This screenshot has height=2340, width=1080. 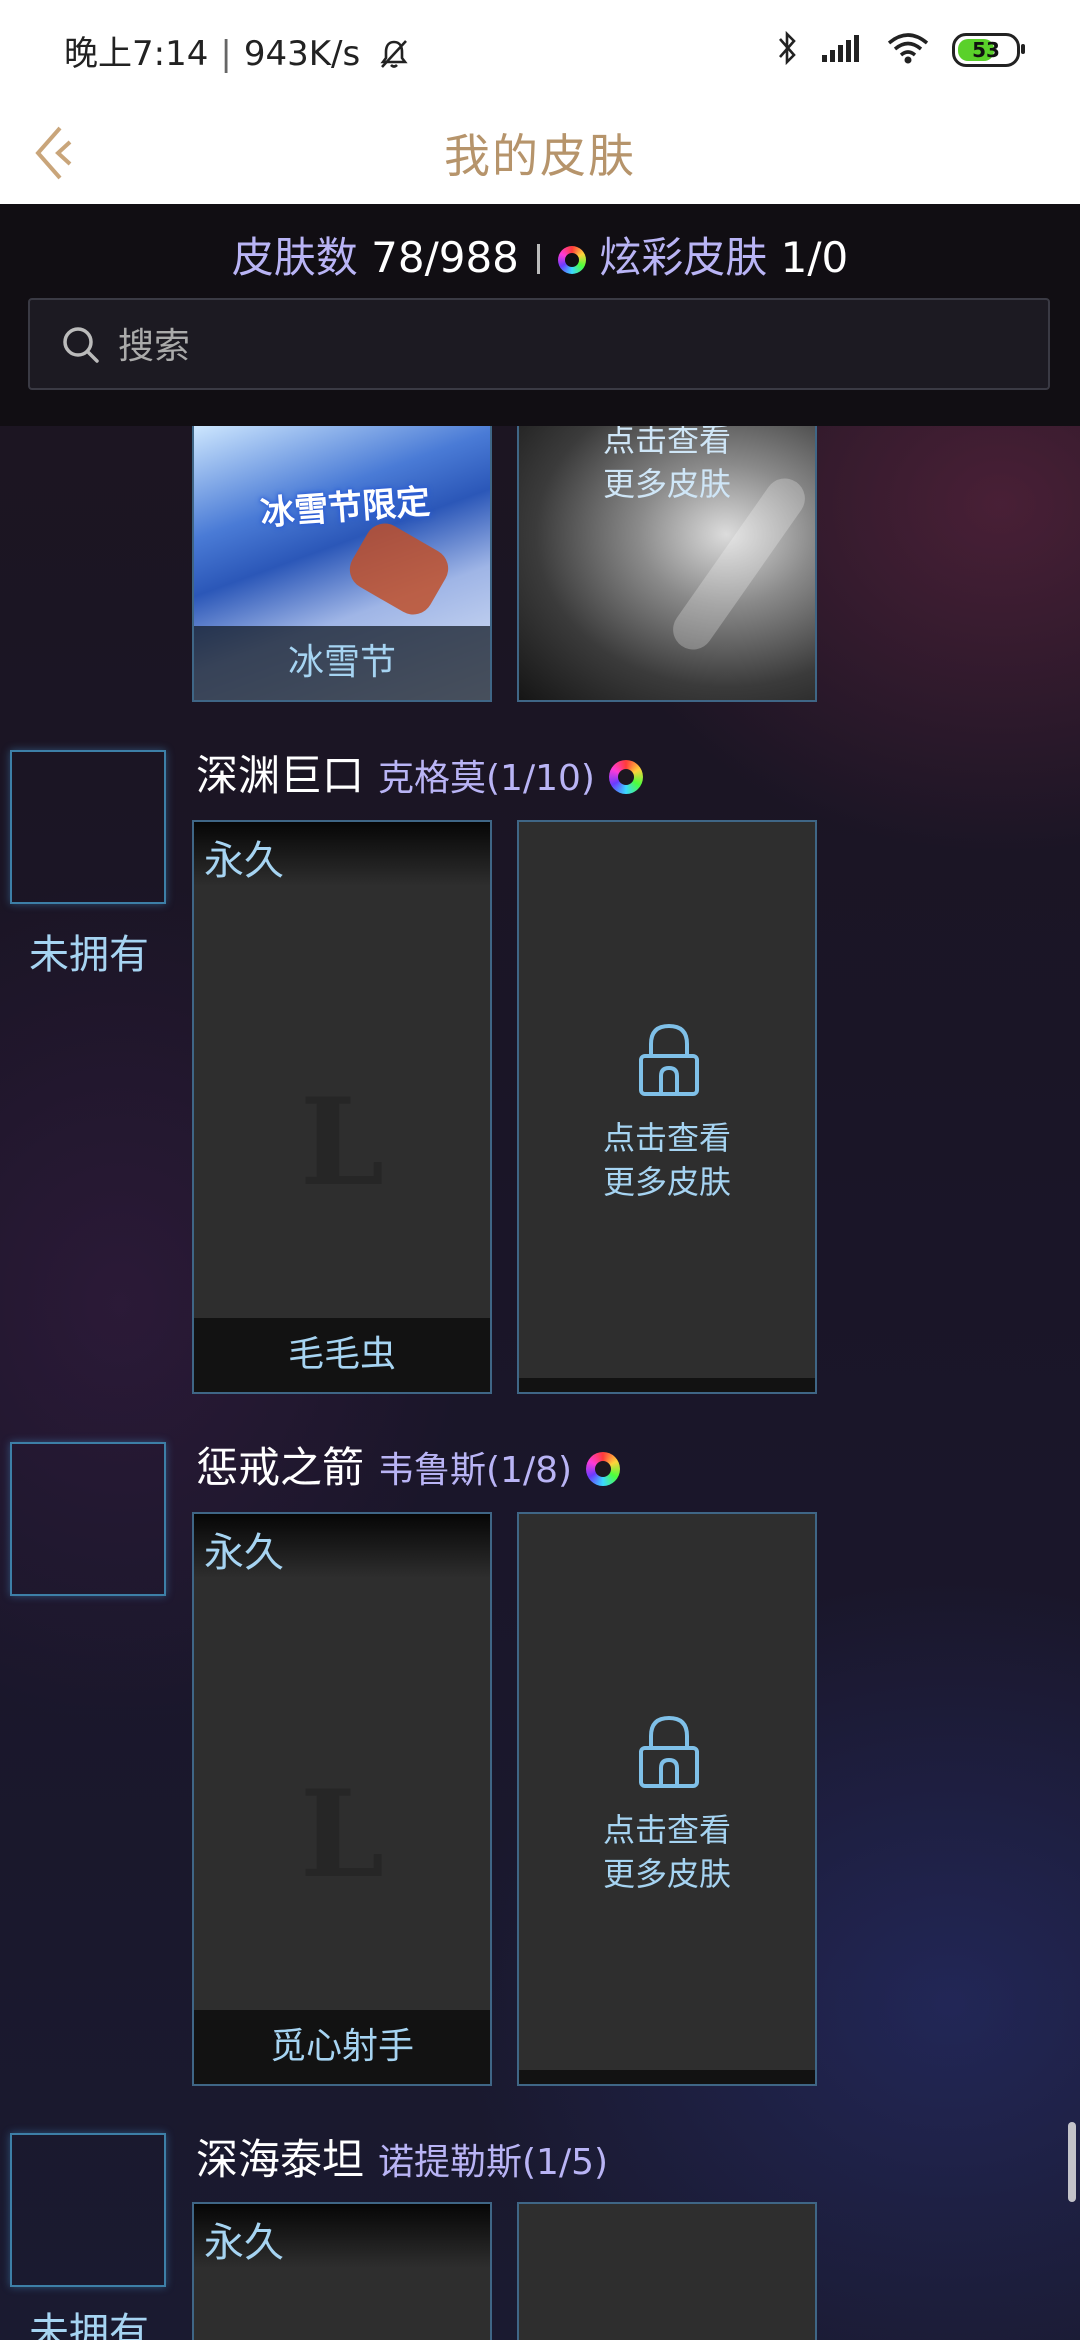 I want to click on skin-name: 觅心射手, so click(x=342, y=2047).